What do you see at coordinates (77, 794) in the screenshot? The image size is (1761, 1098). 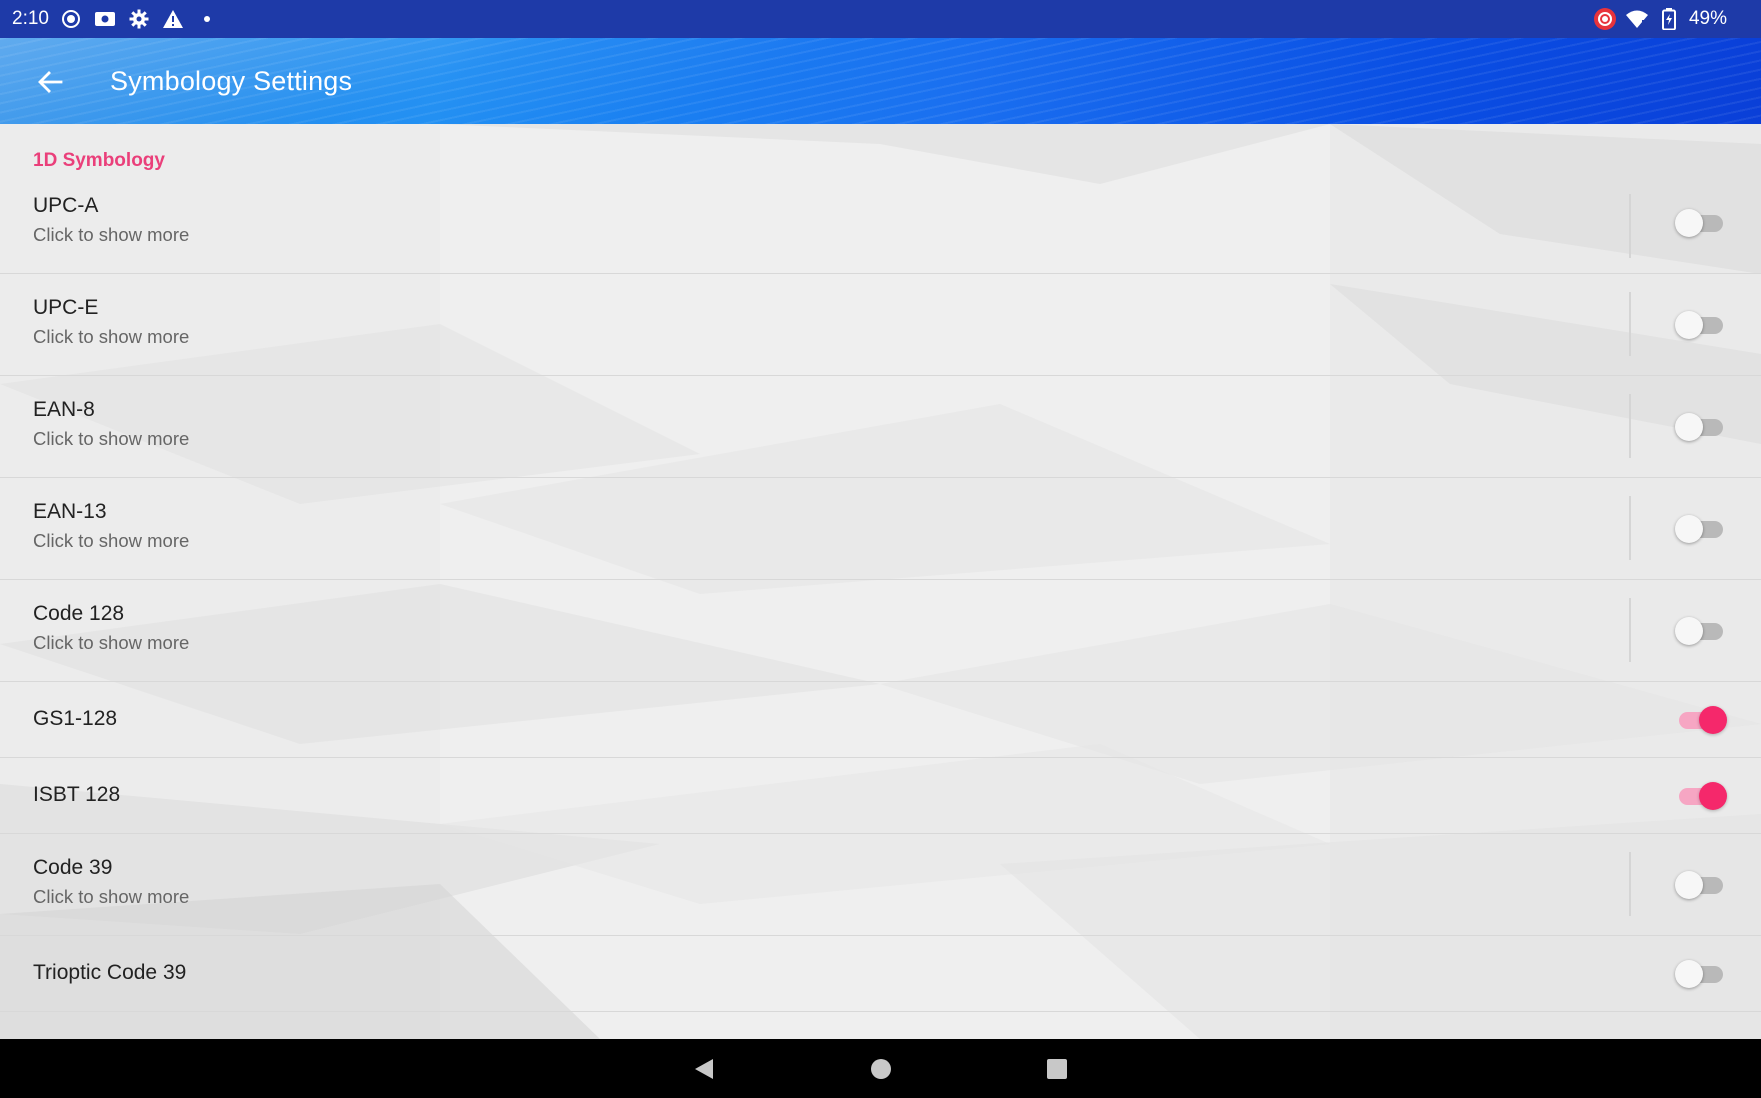 I see `pref-title: ISBT 128` at bounding box center [77, 794].